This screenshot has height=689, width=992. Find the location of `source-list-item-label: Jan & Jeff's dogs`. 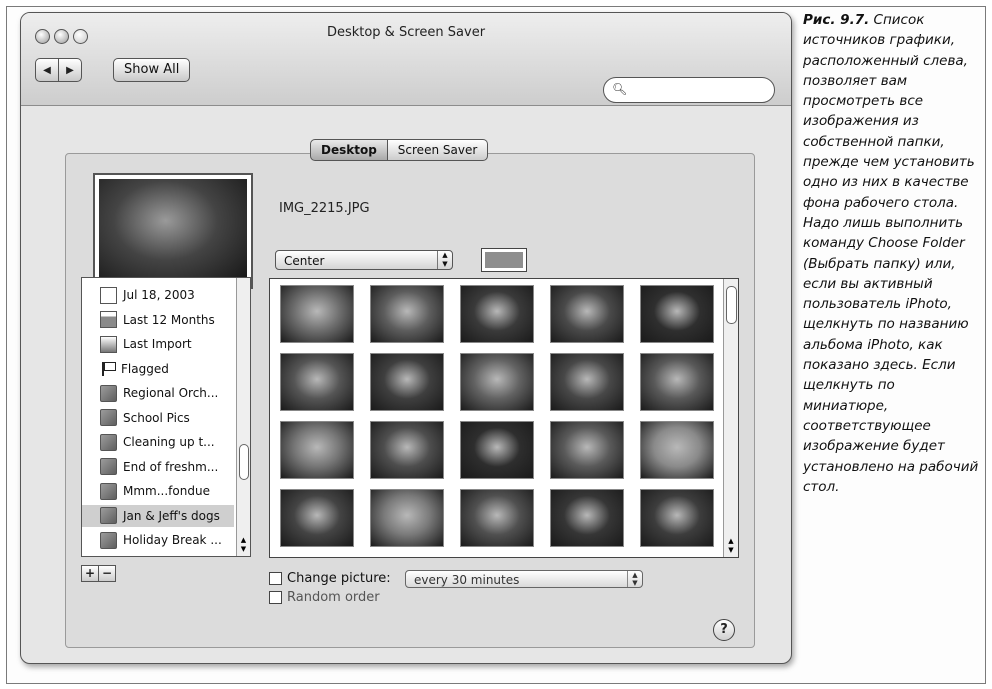

source-list-item-label: Jan & Jeff's dogs is located at coordinates (171, 515).